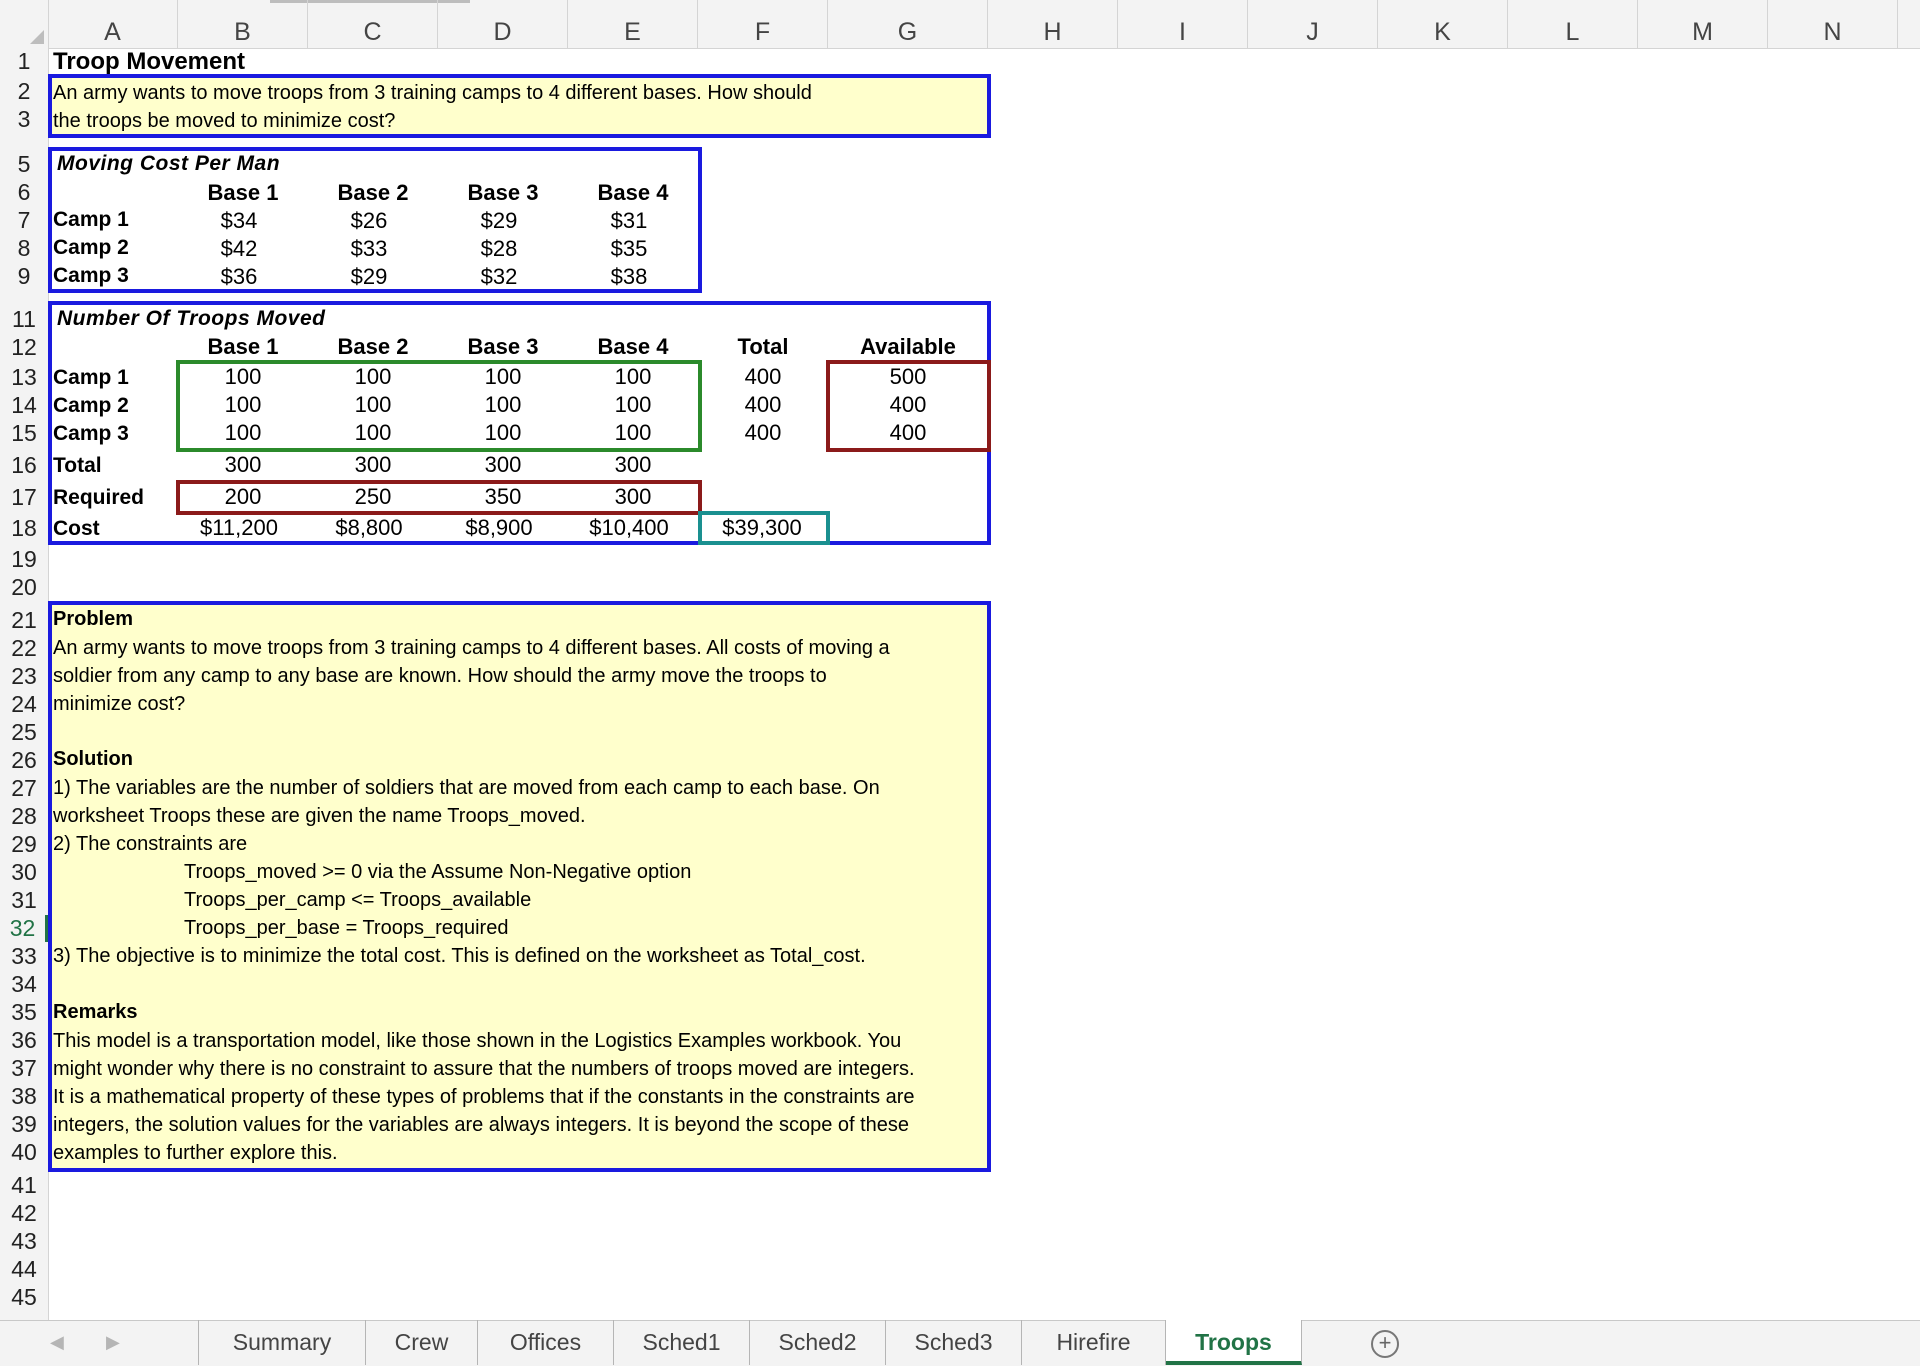 This screenshot has width=1920, height=1366. What do you see at coordinates (369, 249) in the screenshot?
I see `cost-cell: $33` at bounding box center [369, 249].